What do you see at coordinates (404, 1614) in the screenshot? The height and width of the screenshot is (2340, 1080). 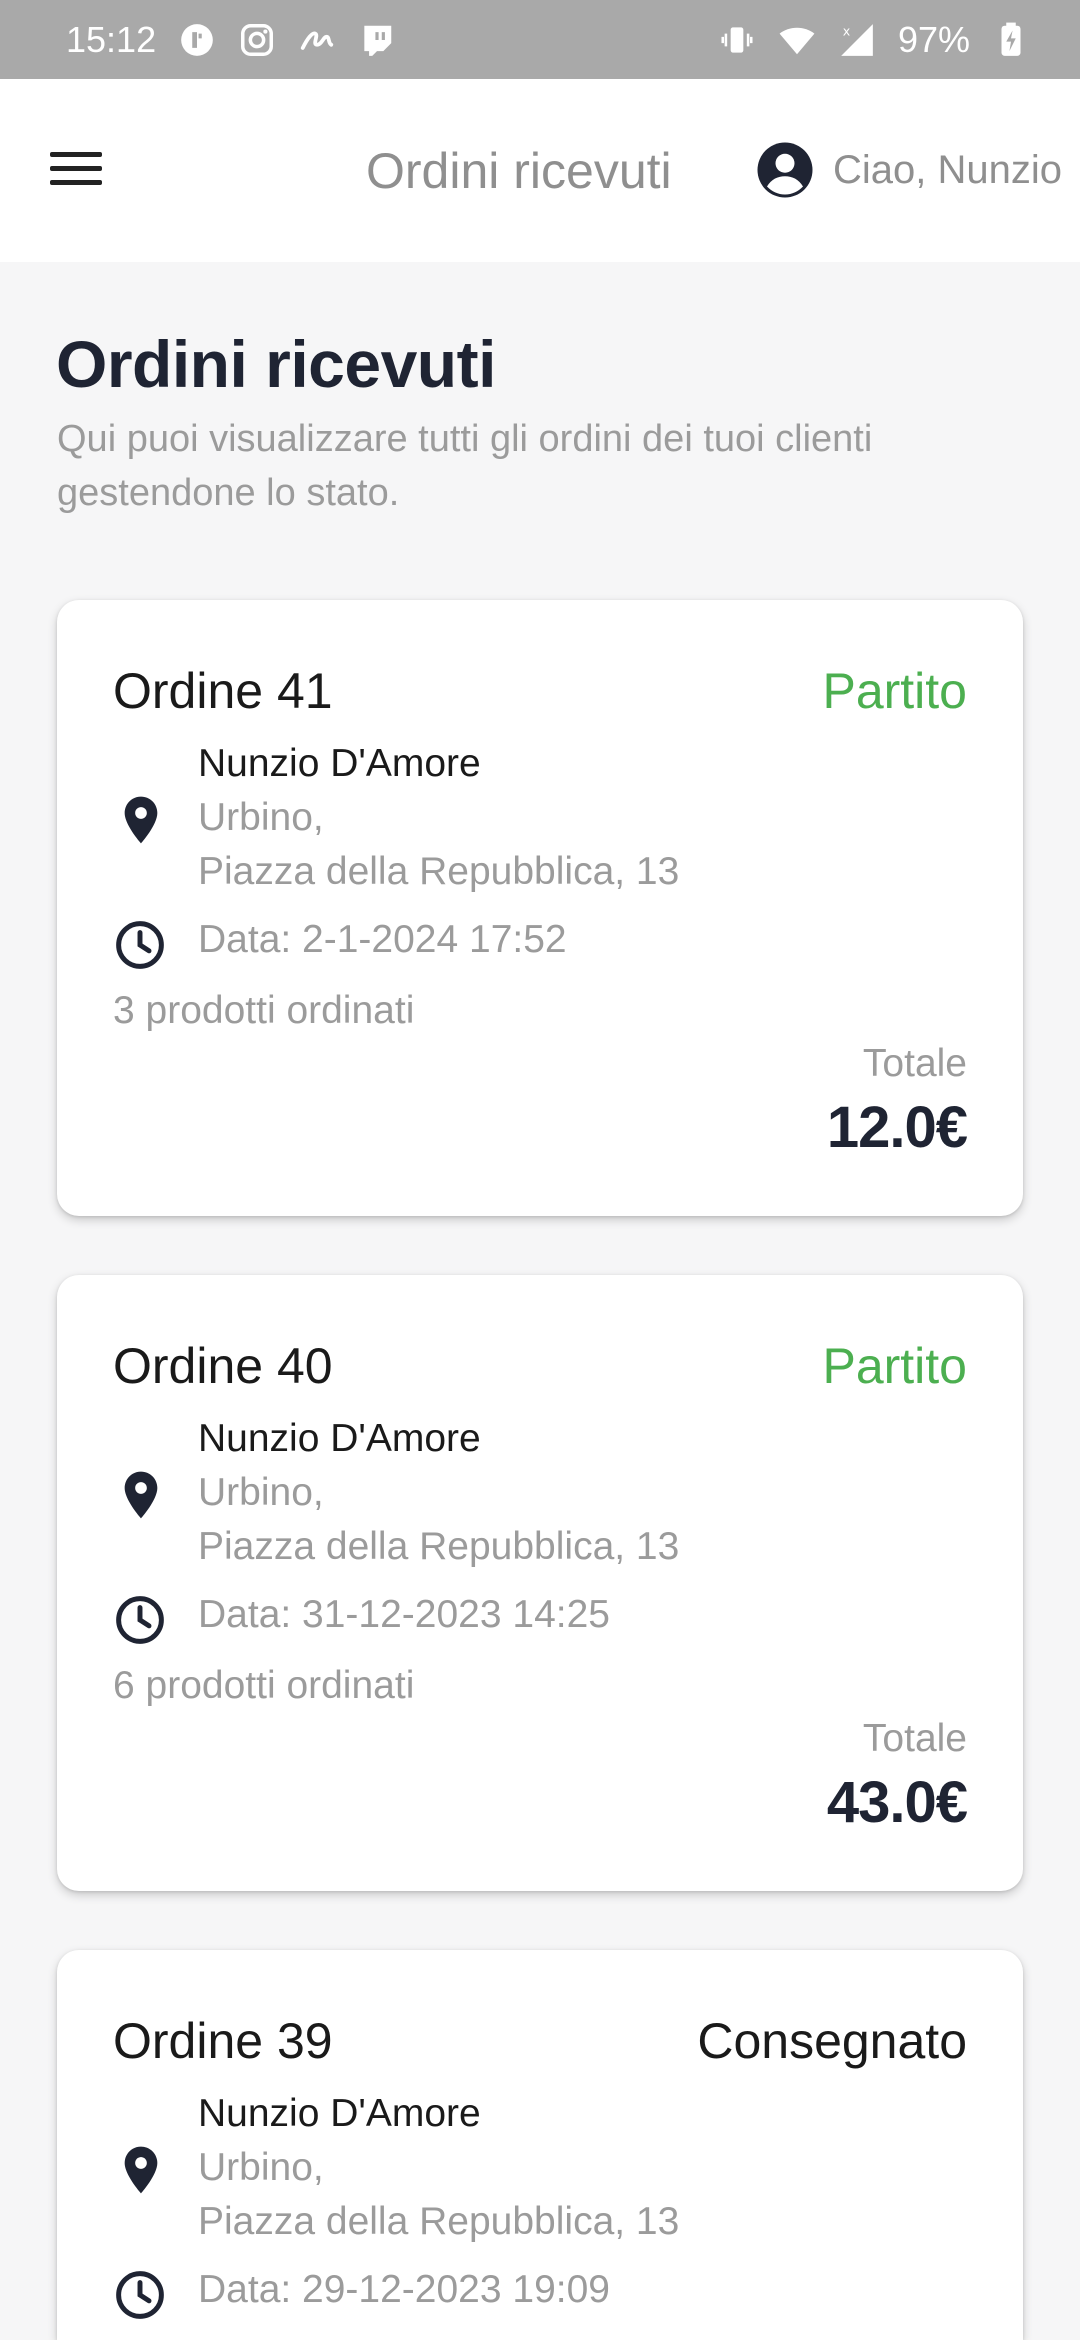 I see `order-date: Data: 31-12-2023 14:25` at bounding box center [404, 1614].